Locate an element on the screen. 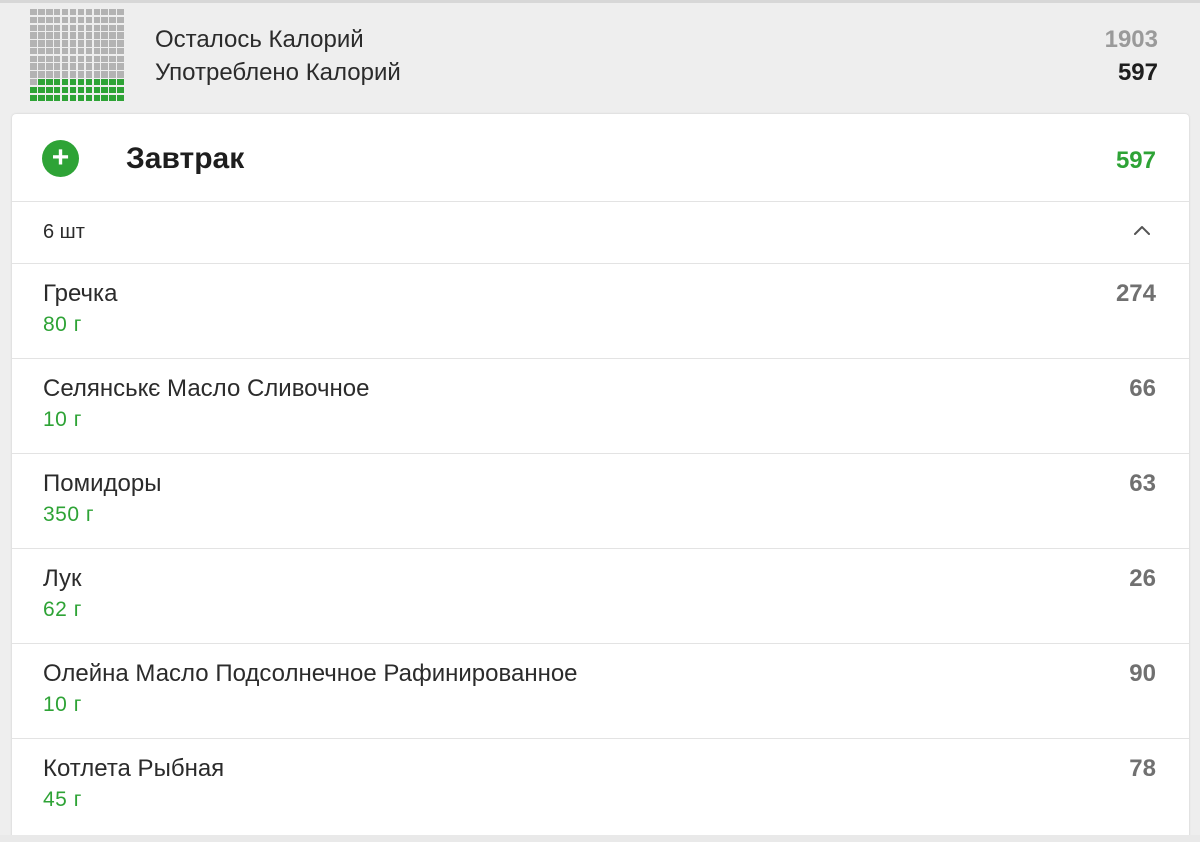 The image size is (1200, 842). food-calories: 26 is located at coordinates (1142, 578).